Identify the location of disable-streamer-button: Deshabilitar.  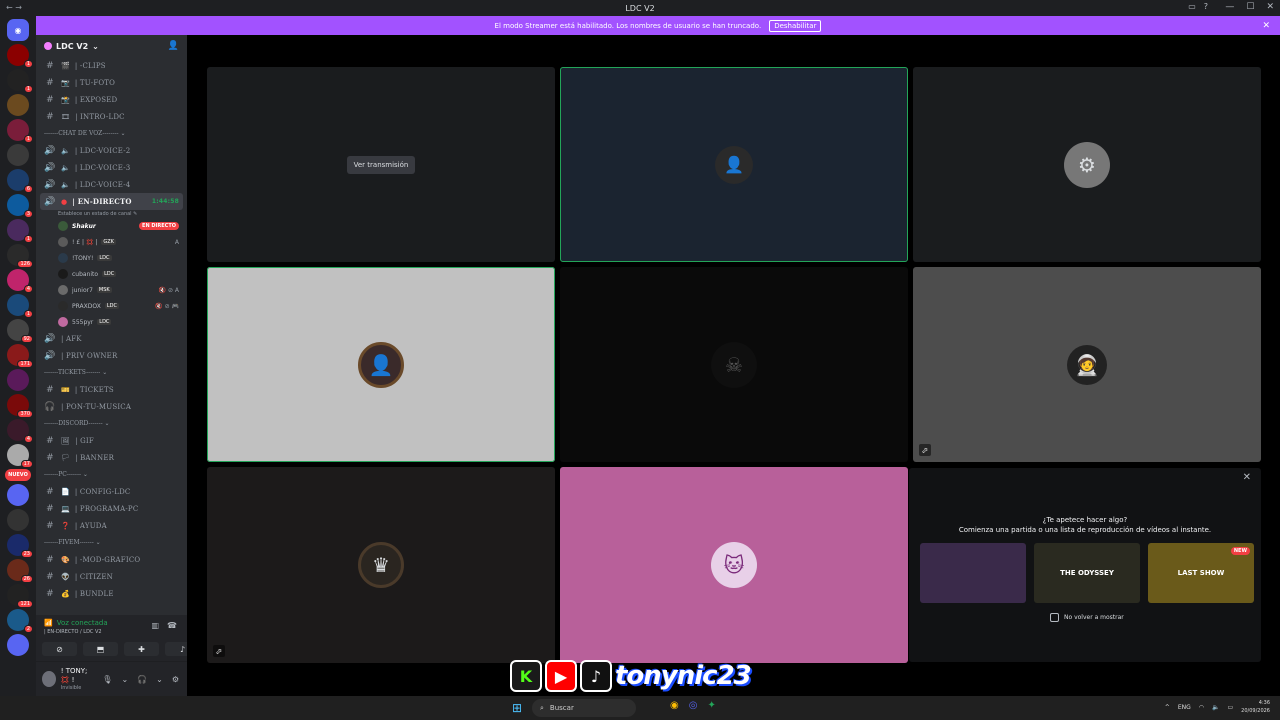
(795, 25).